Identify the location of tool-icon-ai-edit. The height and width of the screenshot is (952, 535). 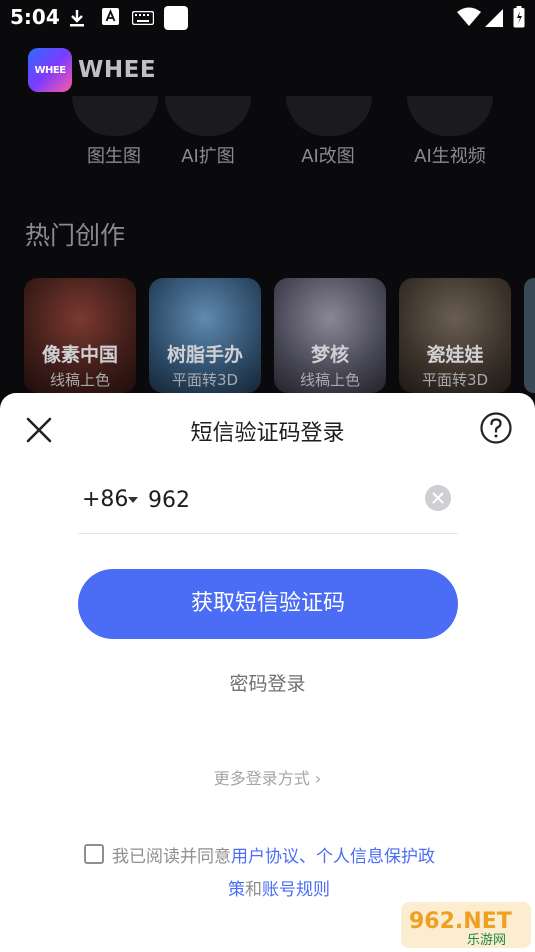
(329, 116).